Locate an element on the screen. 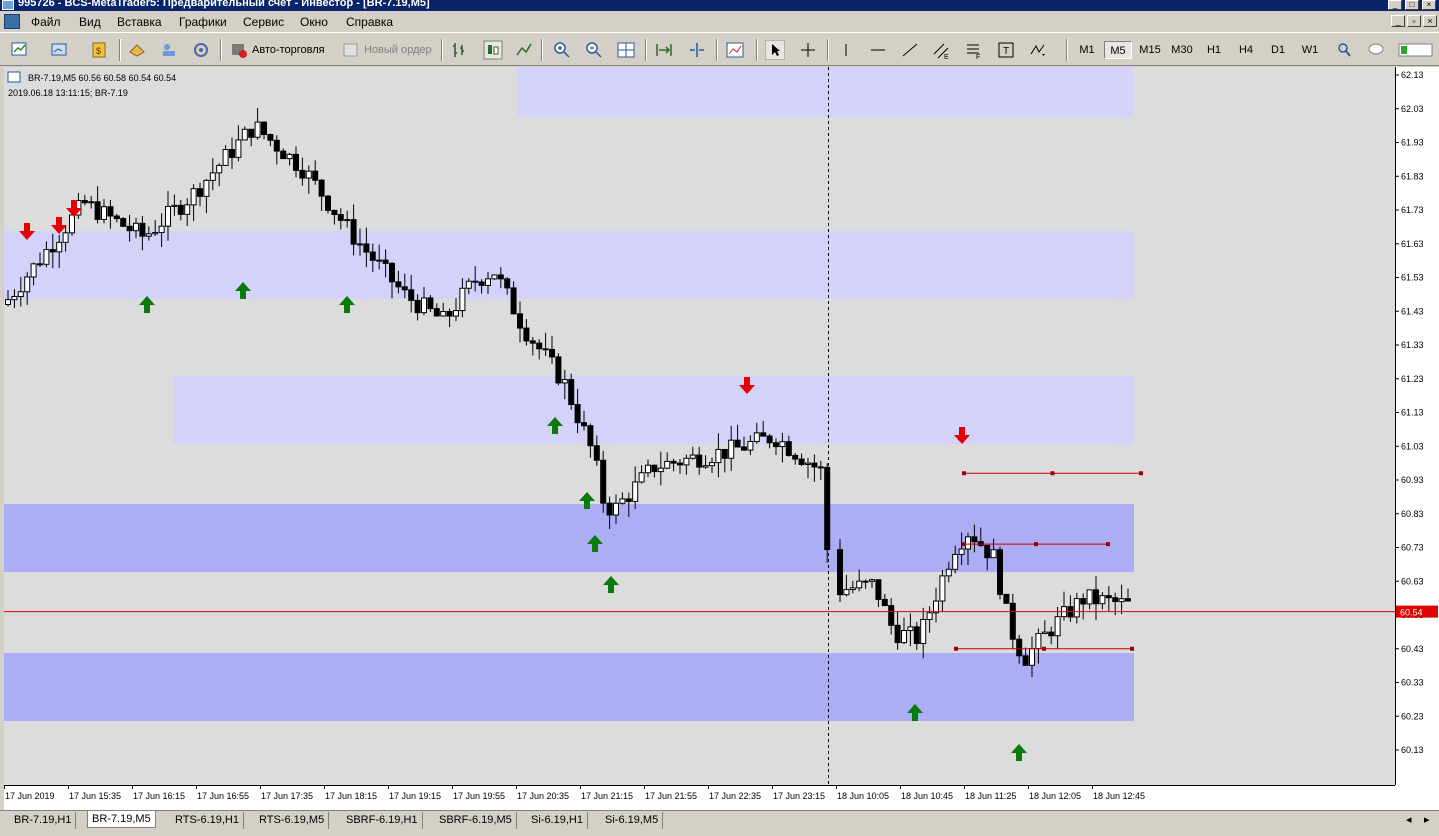  close-button: × is located at coordinates (1429, 5).